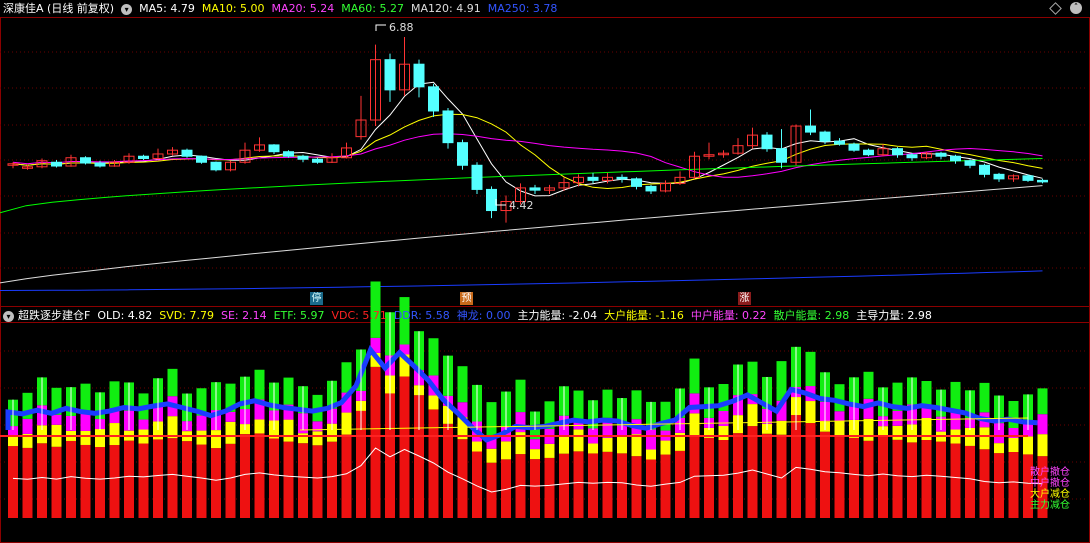 Image resolution: width=1090 pixels, height=543 pixels. I want to click on ma20-line, so click(527, 155).